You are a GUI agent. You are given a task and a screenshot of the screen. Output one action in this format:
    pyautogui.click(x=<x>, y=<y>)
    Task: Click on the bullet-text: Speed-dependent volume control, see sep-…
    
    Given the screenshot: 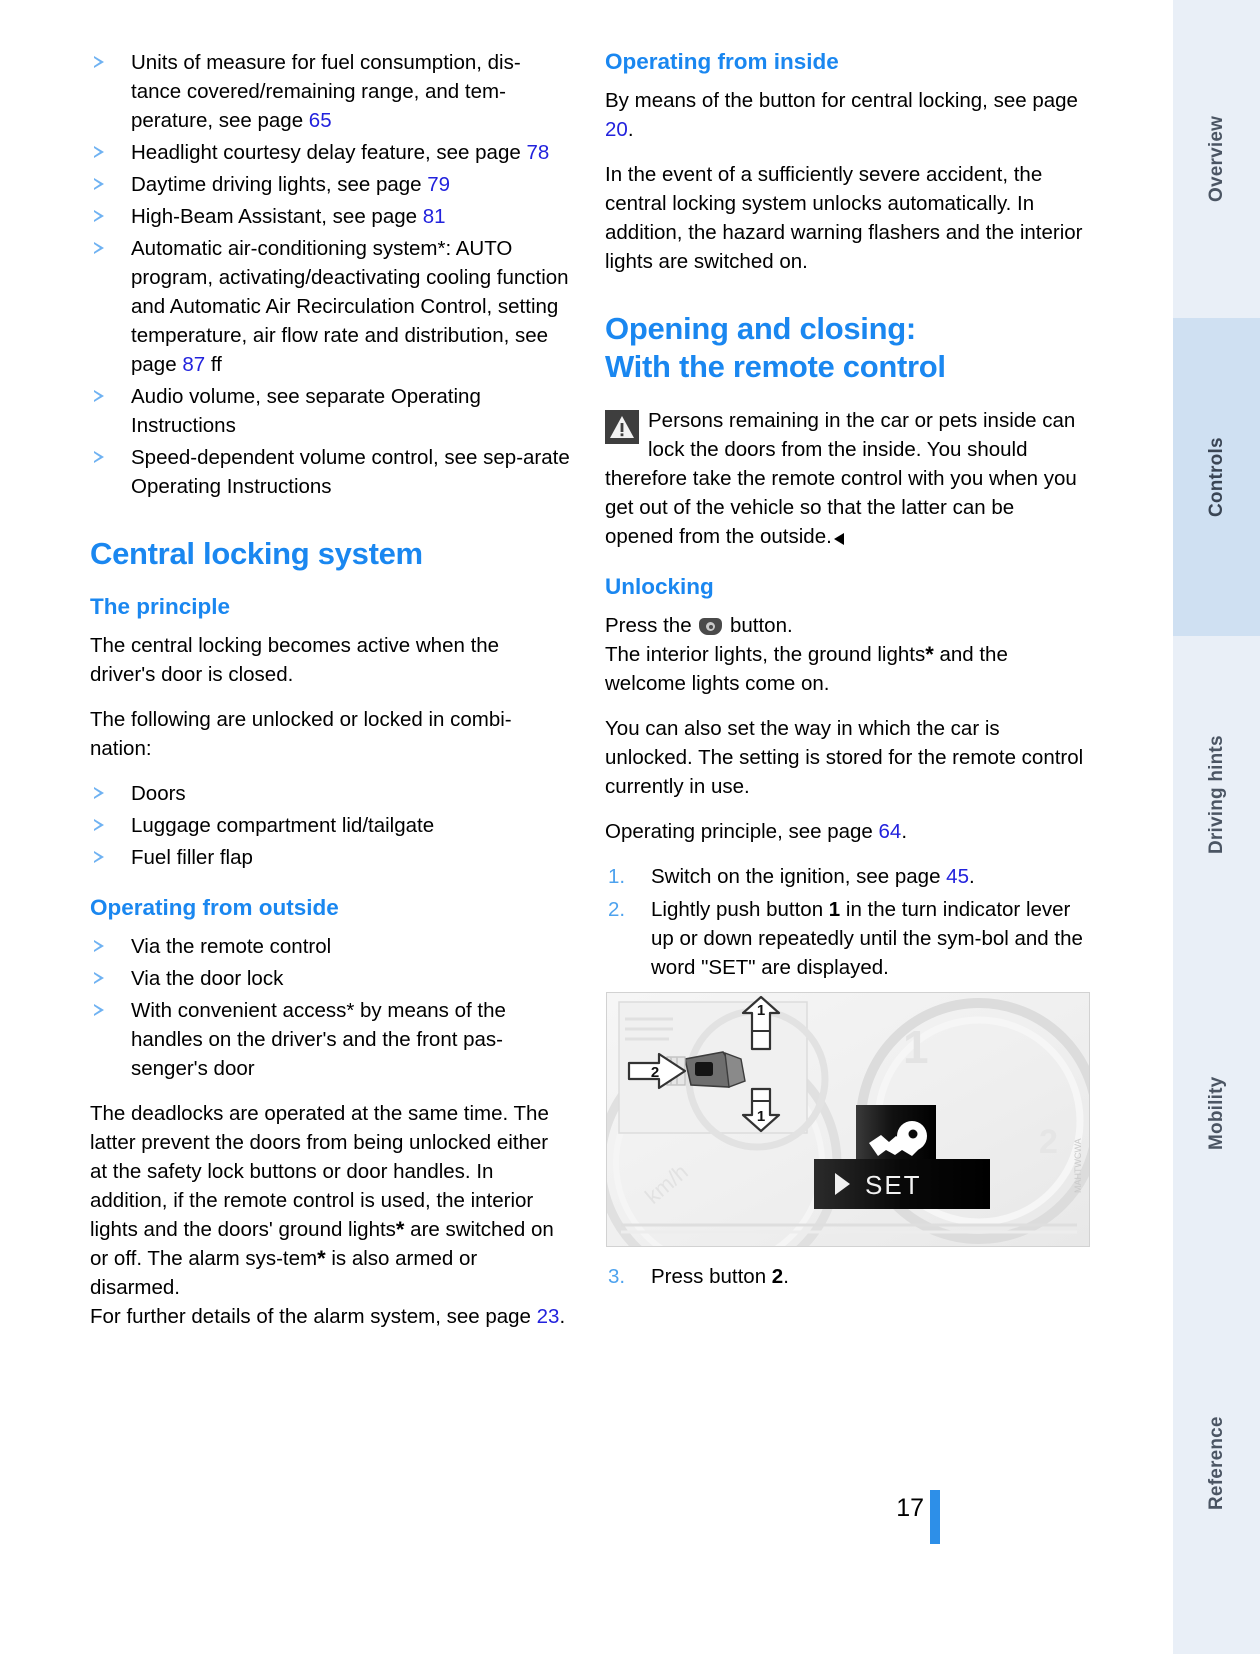 What is the action you would take?
    pyautogui.click(x=350, y=472)
    